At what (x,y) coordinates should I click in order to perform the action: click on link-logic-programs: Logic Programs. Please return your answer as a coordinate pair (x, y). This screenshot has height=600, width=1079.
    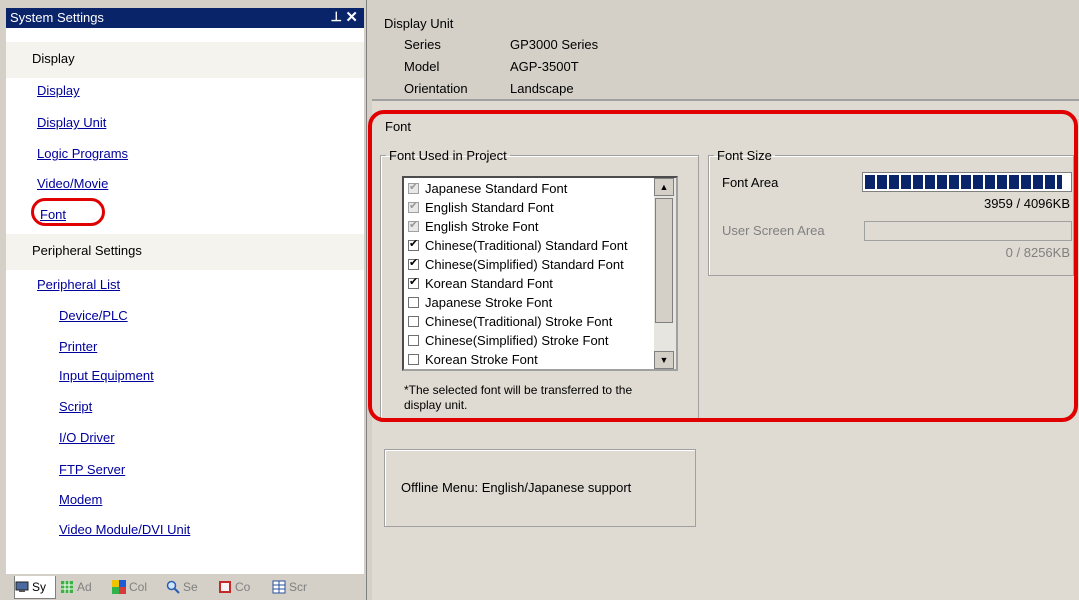
    Looking at the image, I should click on (82, 153).